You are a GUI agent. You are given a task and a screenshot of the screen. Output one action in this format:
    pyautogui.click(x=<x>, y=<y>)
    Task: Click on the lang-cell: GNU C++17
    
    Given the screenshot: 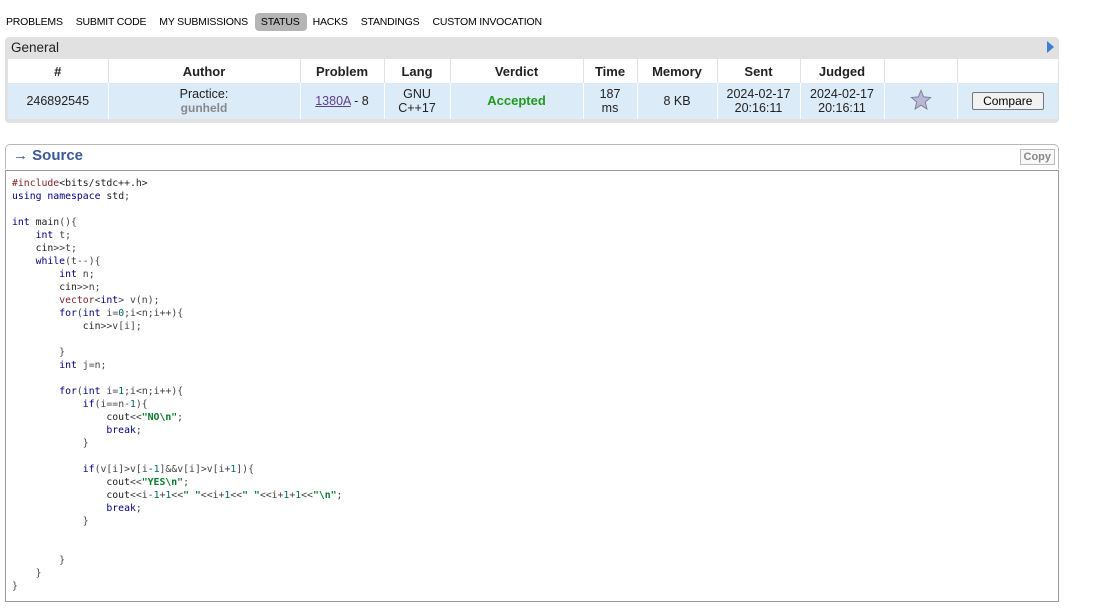 What is the action you would take?
    pyautogui.click(x=417, y=101)
    